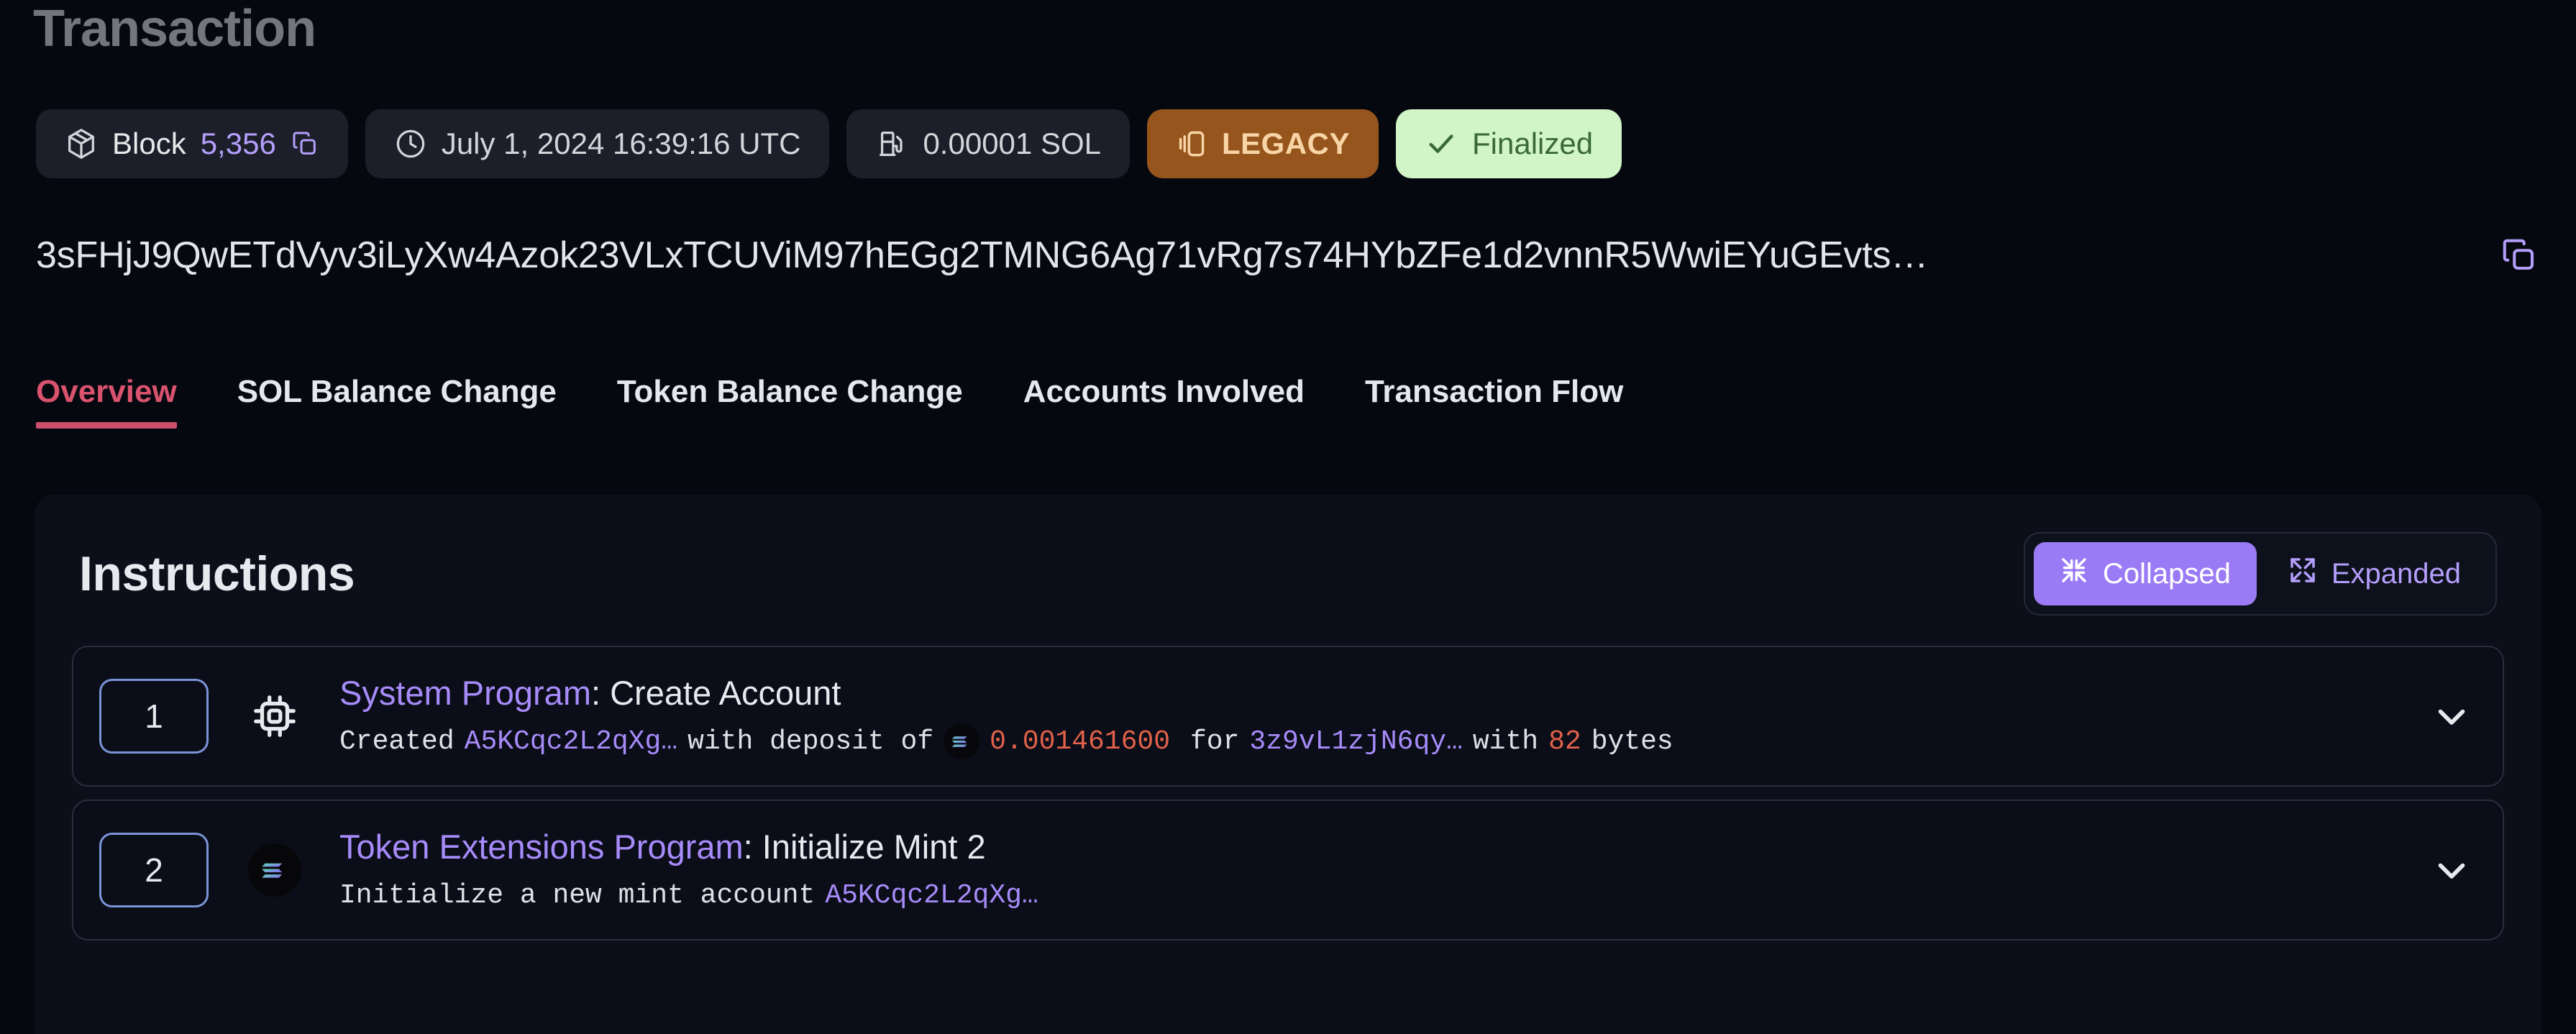 This screenshot has height=1034, width=2576. I want to click on status-value: Finalized, so click(1533, 144).